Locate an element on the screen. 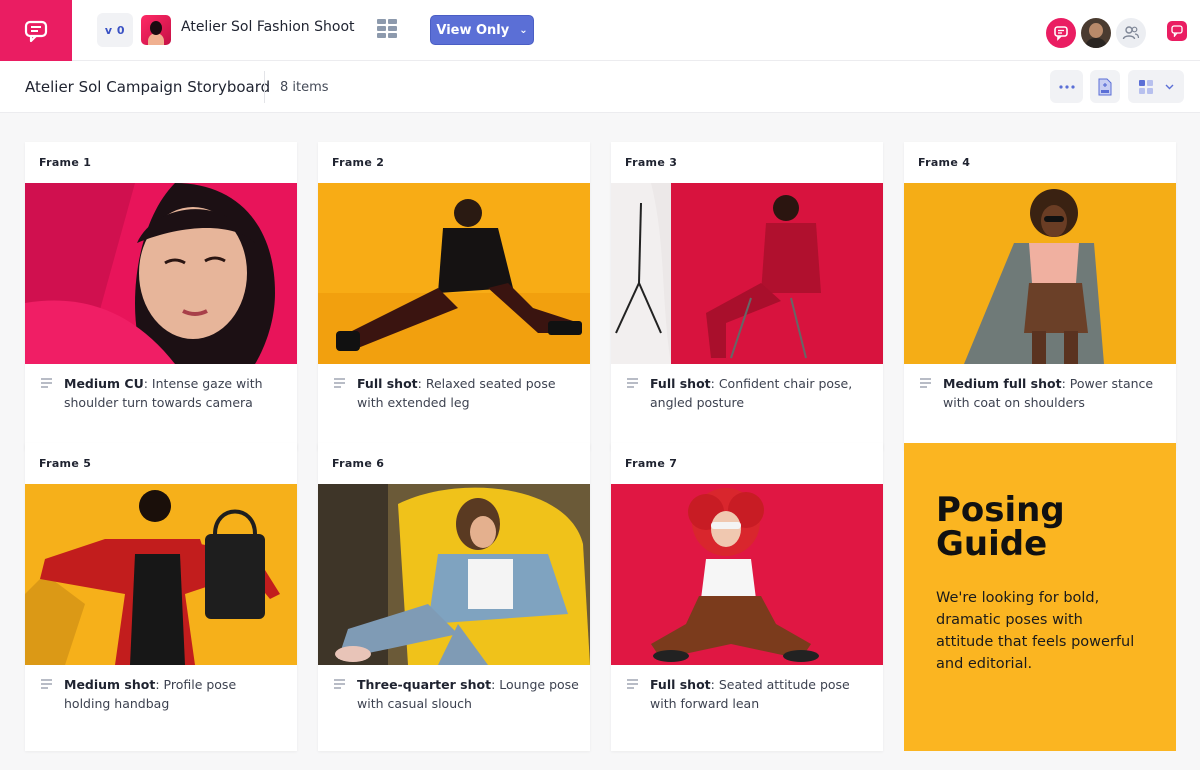  app-logo is located at coordinates (36, 30).